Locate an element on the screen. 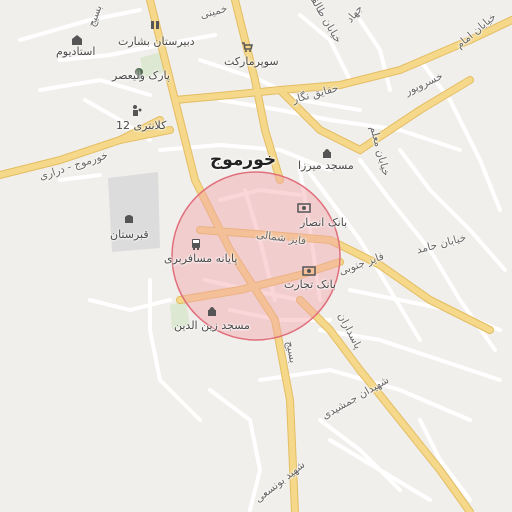 This screenshot has width=512, height=512. bank-tejarat-label: بانک تجارت is located at coordinates (310, 284).